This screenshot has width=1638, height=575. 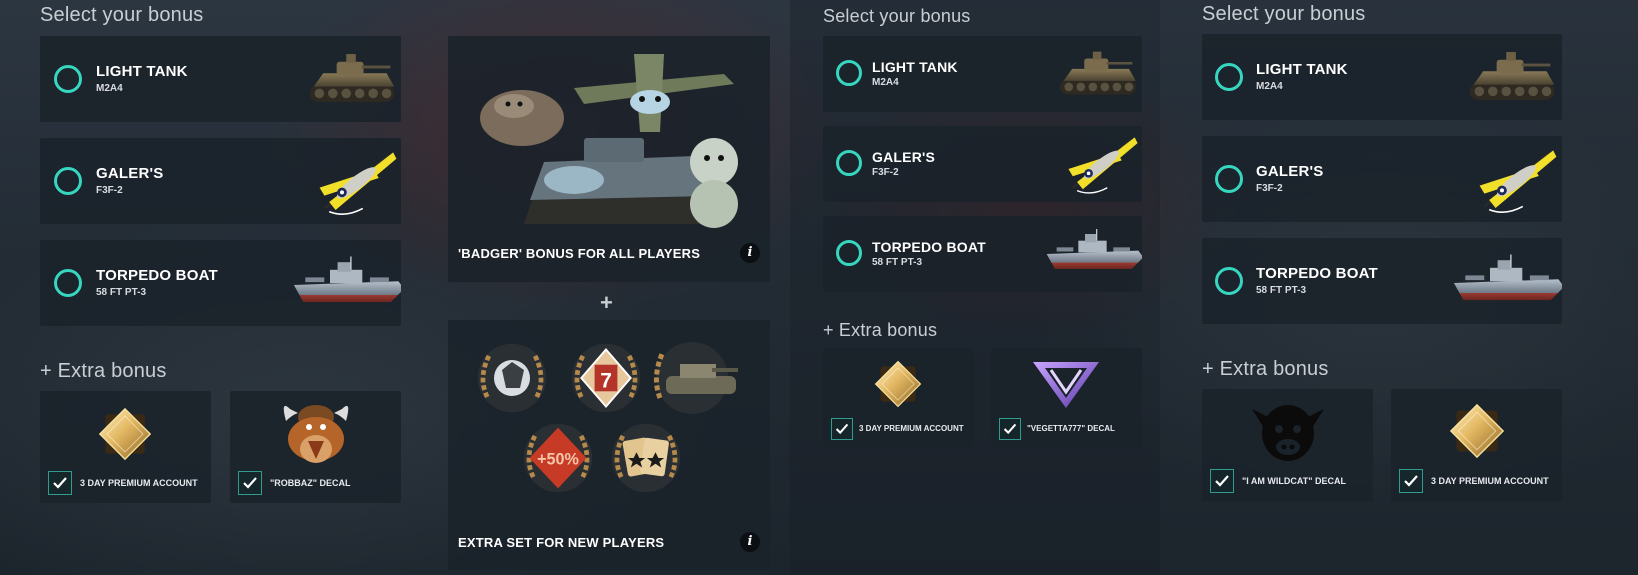 I want to click on extra-bonus-label: "I AM WILDCAT" DECAL, so click(x=1294, y=481).